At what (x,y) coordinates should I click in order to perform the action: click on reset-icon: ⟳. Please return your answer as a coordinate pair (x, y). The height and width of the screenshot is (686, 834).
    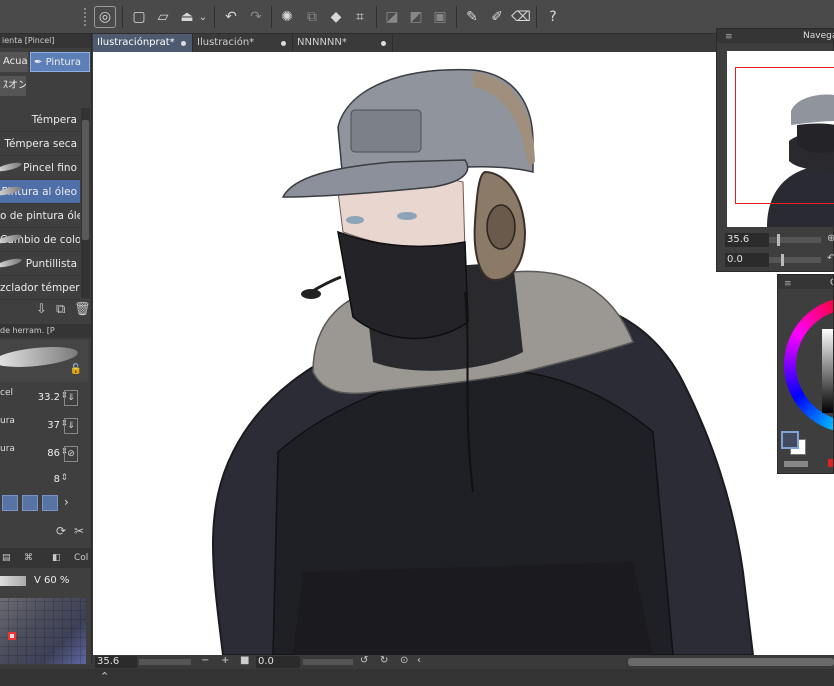
    Looking at the image, I should click on (61, 531).